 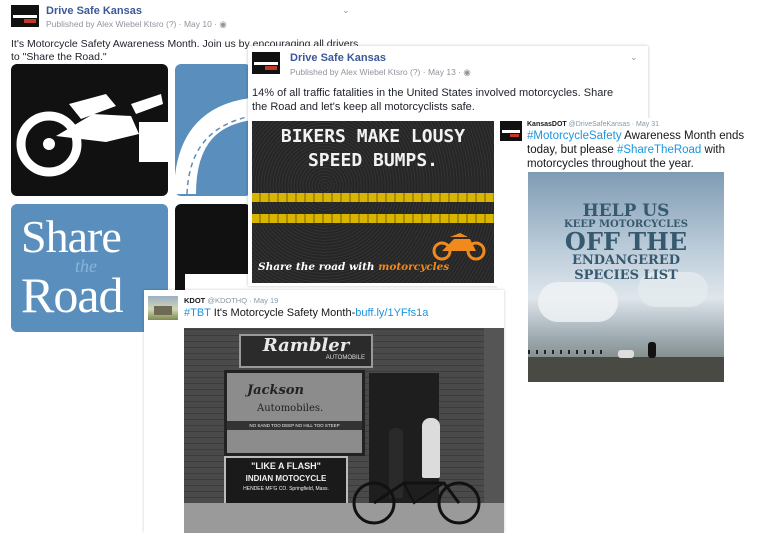 What do you see at coordinates (373, 218) in the screenshot?
I see `yellow-stripe-bottom` at bounding box center [373, 218].